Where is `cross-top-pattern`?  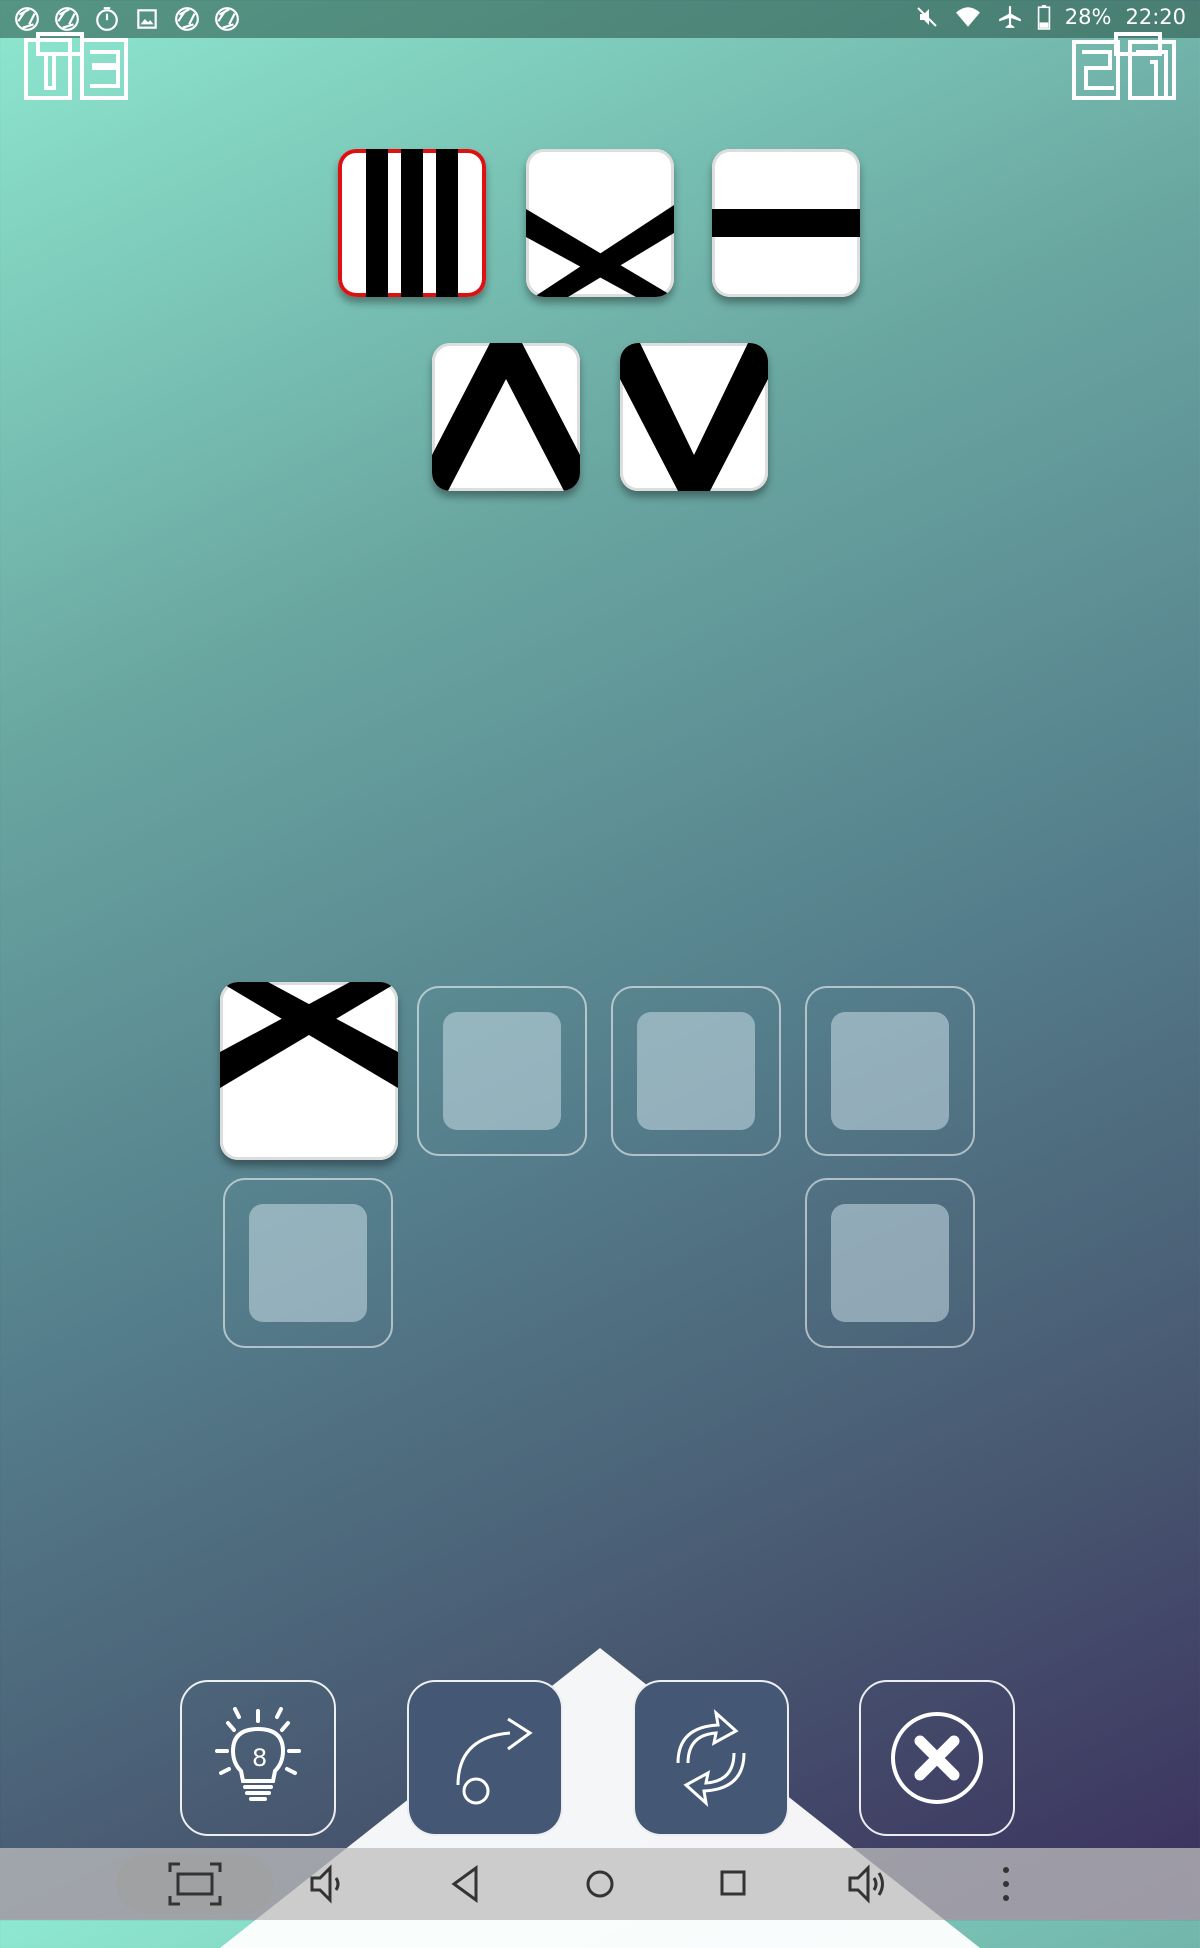 cross-top-pattern is located at coordinates (309, 1035).